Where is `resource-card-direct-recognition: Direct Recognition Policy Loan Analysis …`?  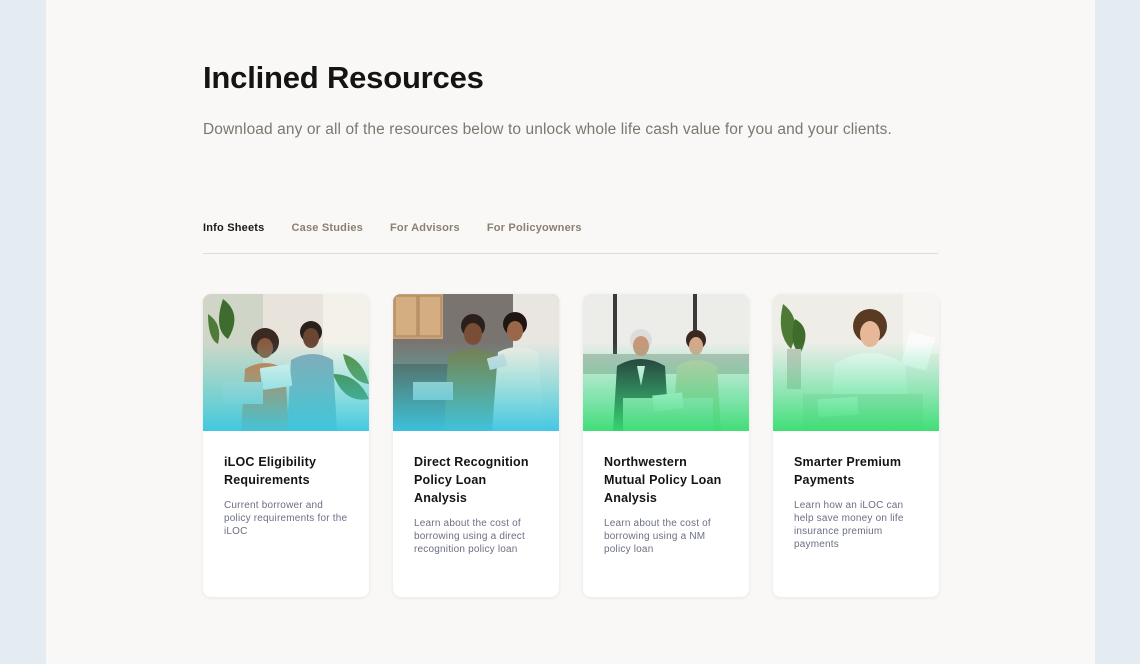 resource-card-direct-recognition: Direct Recognition Policy Loan Analysis … is located at coordinates (476, 445).